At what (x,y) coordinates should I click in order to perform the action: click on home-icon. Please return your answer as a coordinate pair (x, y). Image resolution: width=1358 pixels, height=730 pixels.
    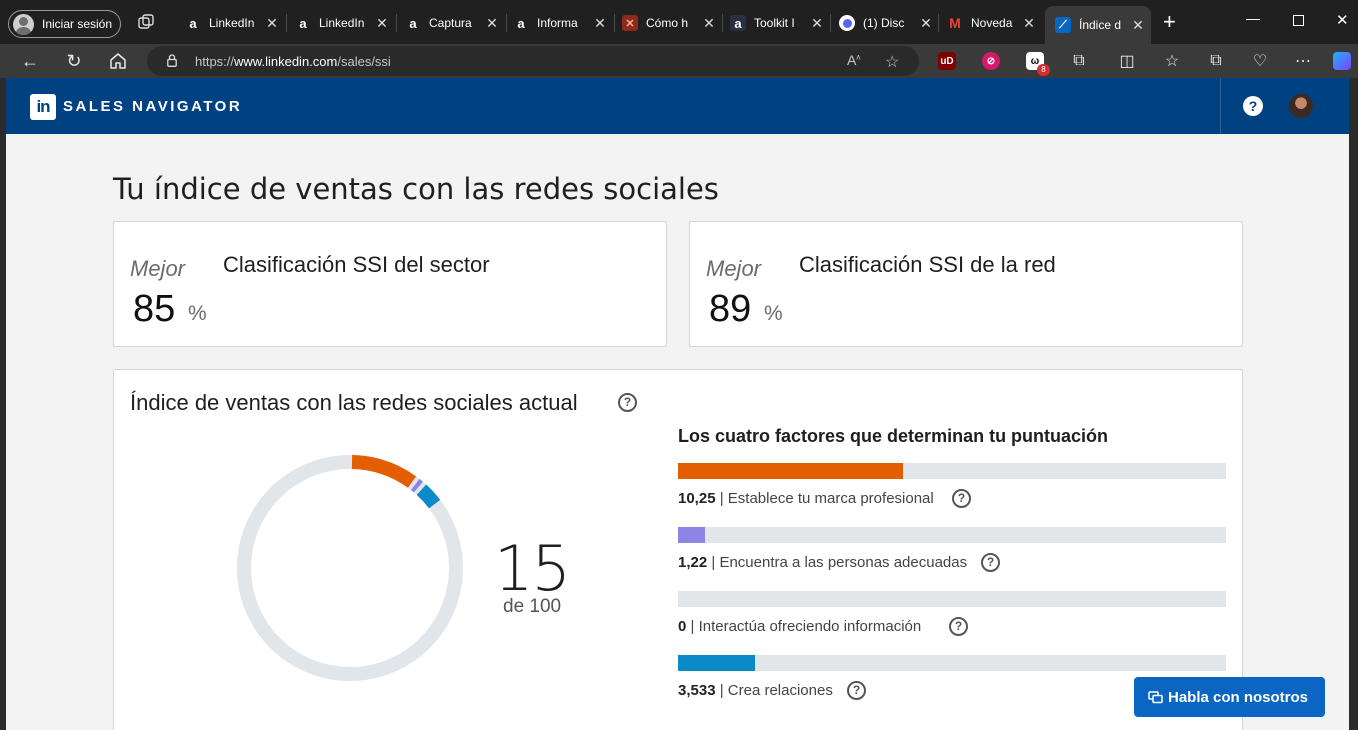
    Looking at the image, I should click on (118, 61).